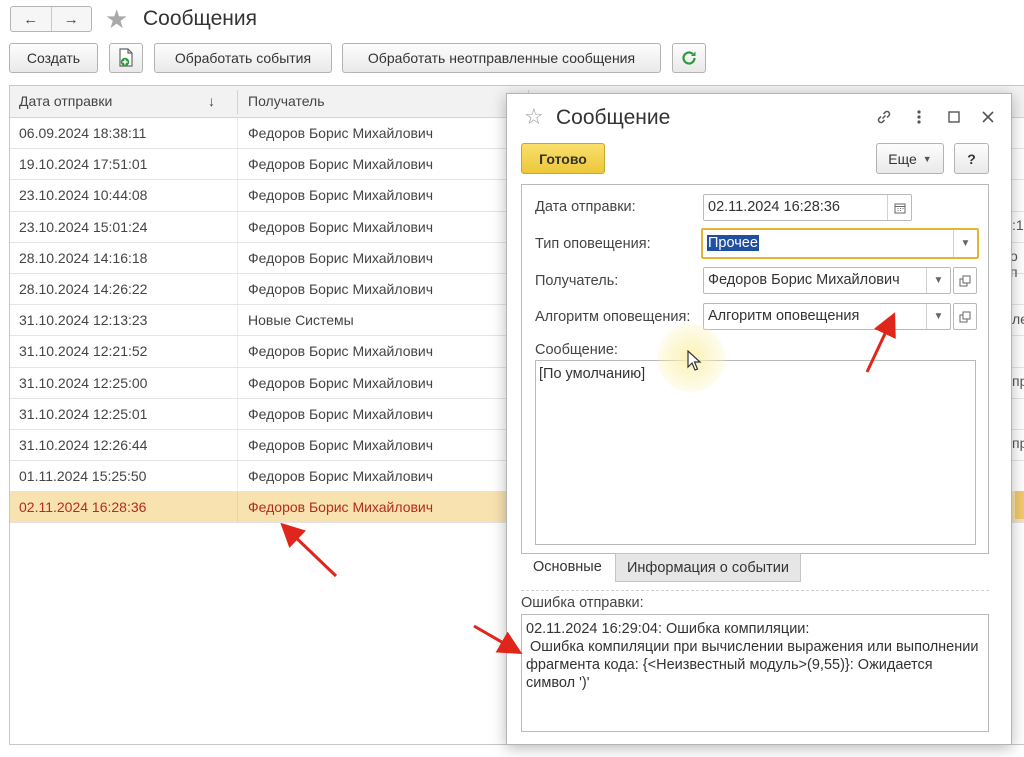 Image resolution: width=1024 pixels, height=757 pixels. I want to click on annotation-arrow-error, so click(498, 639).